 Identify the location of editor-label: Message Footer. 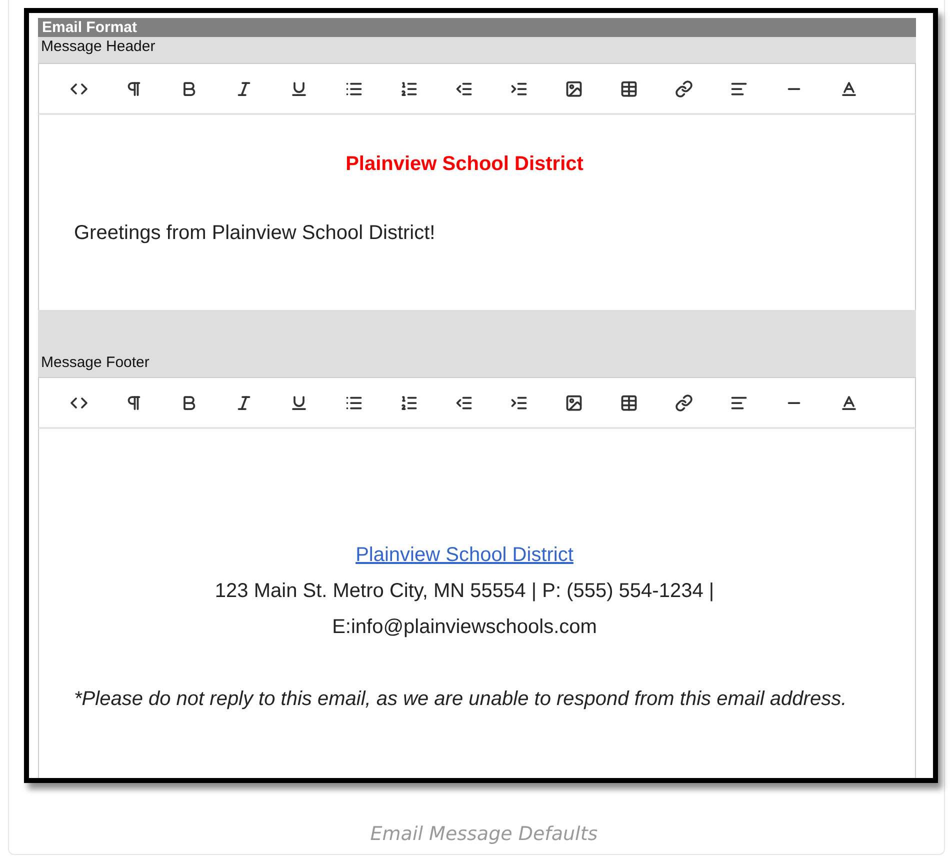
(477, 343).